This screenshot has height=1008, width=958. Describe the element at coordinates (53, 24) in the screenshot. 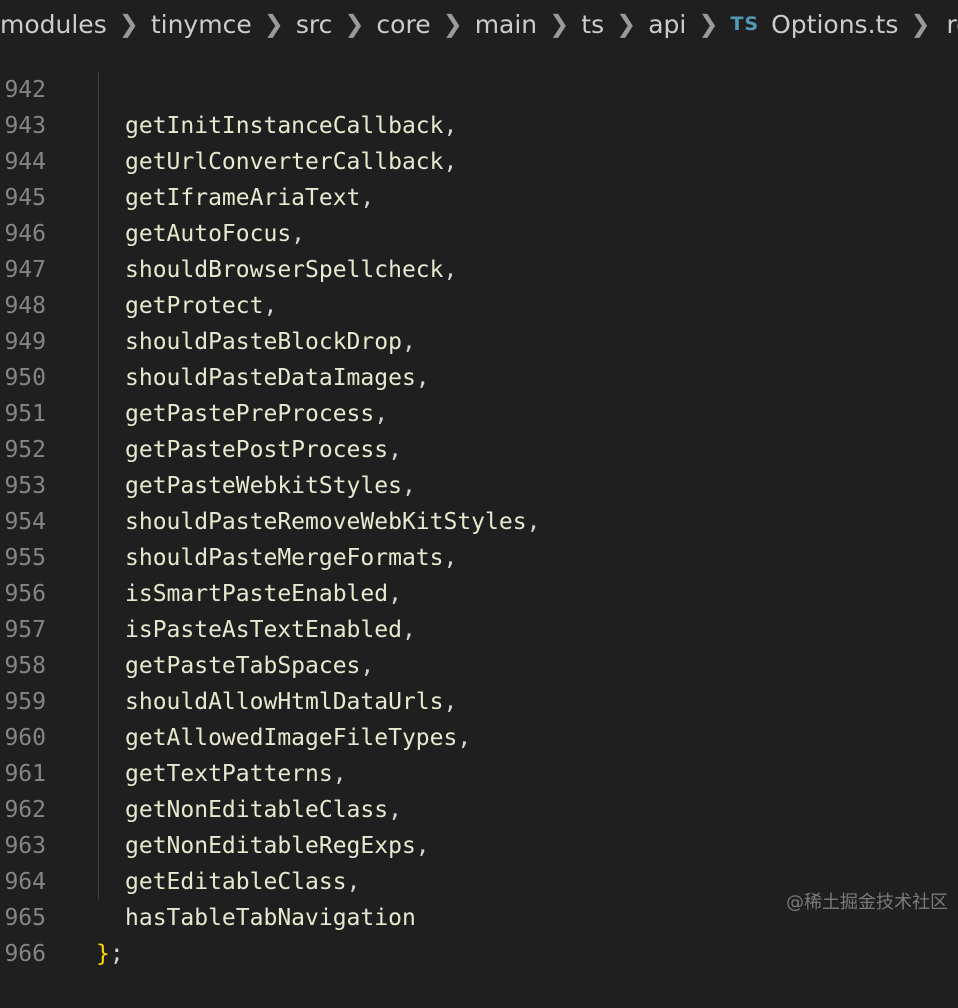

I see `breadcrumb-item-modules: modules` at that location.